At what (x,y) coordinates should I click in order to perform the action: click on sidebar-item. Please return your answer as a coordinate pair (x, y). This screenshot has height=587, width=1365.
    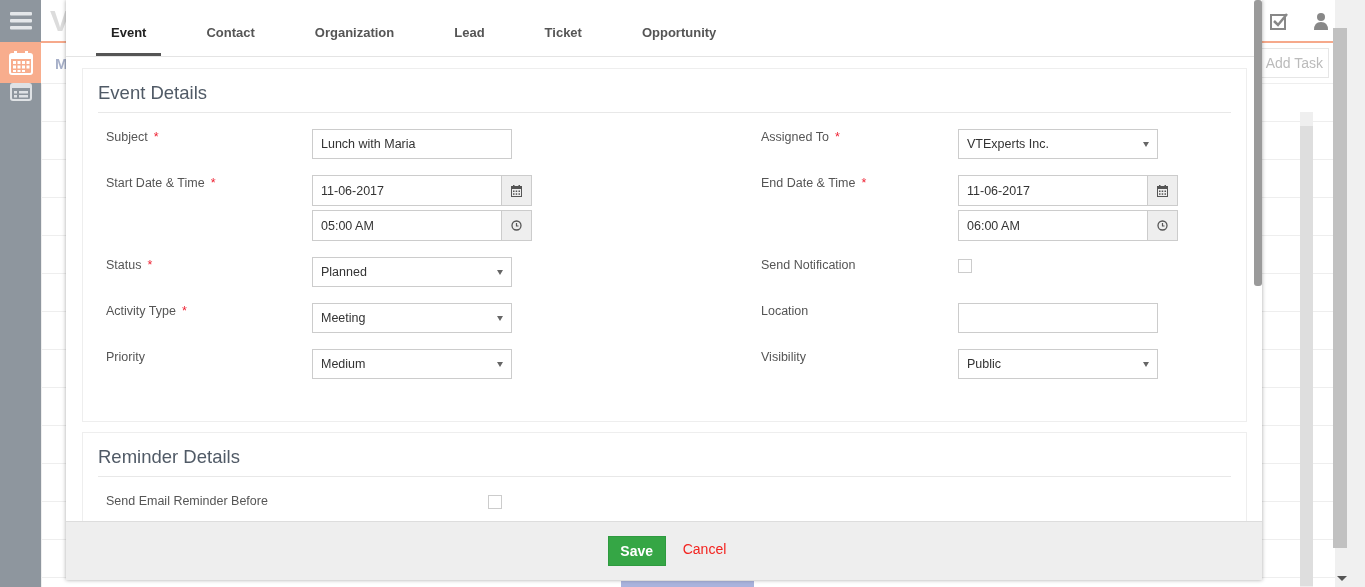
    Looking at the image, I should click on (20, 62).